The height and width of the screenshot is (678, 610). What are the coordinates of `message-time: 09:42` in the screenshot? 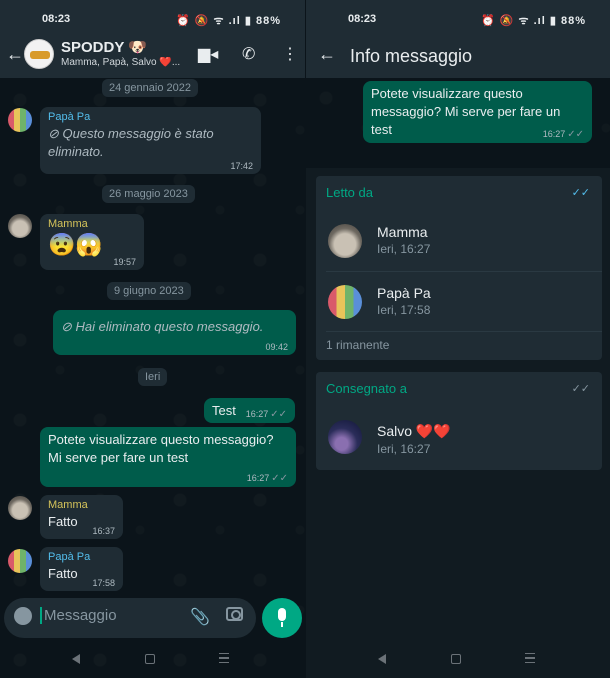 It's located at (276, 347).